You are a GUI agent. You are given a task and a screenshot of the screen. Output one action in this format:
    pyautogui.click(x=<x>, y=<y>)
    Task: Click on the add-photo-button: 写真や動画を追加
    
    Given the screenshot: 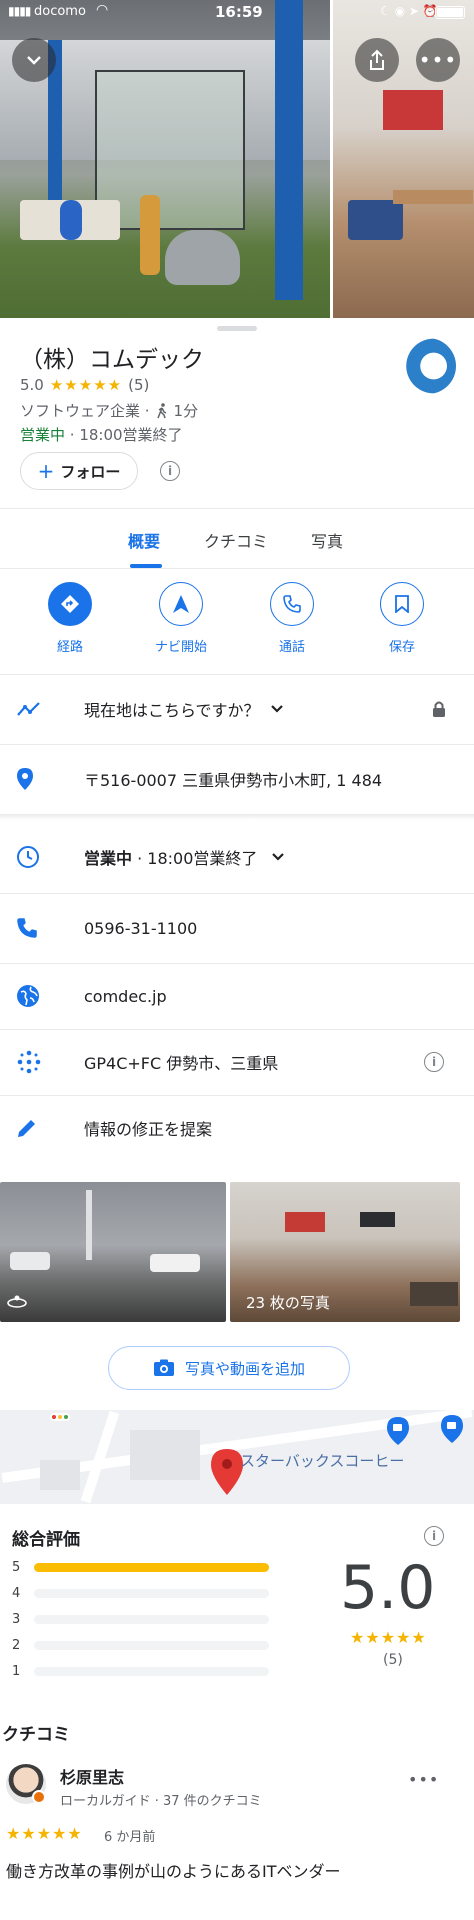 What is the action you would take?
    pyautogui.click(x=229, y=1368)
    